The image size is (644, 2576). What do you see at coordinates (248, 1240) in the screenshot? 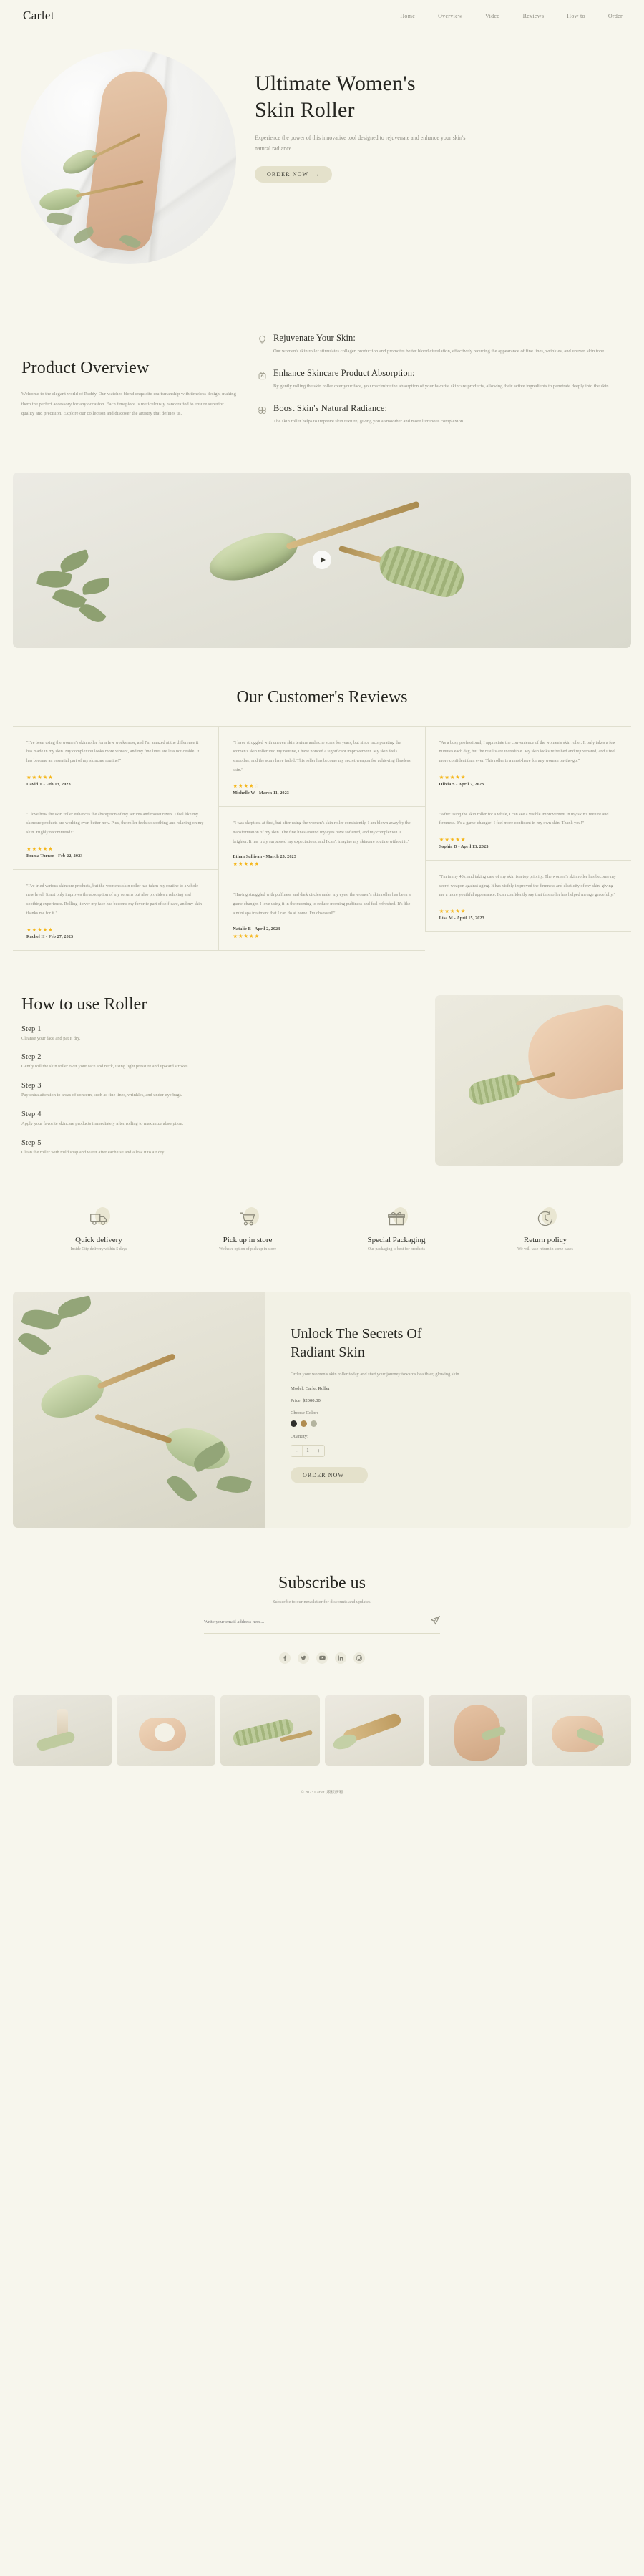
I see `service-title: Pick up in store` at bounding box center [248, 1240].